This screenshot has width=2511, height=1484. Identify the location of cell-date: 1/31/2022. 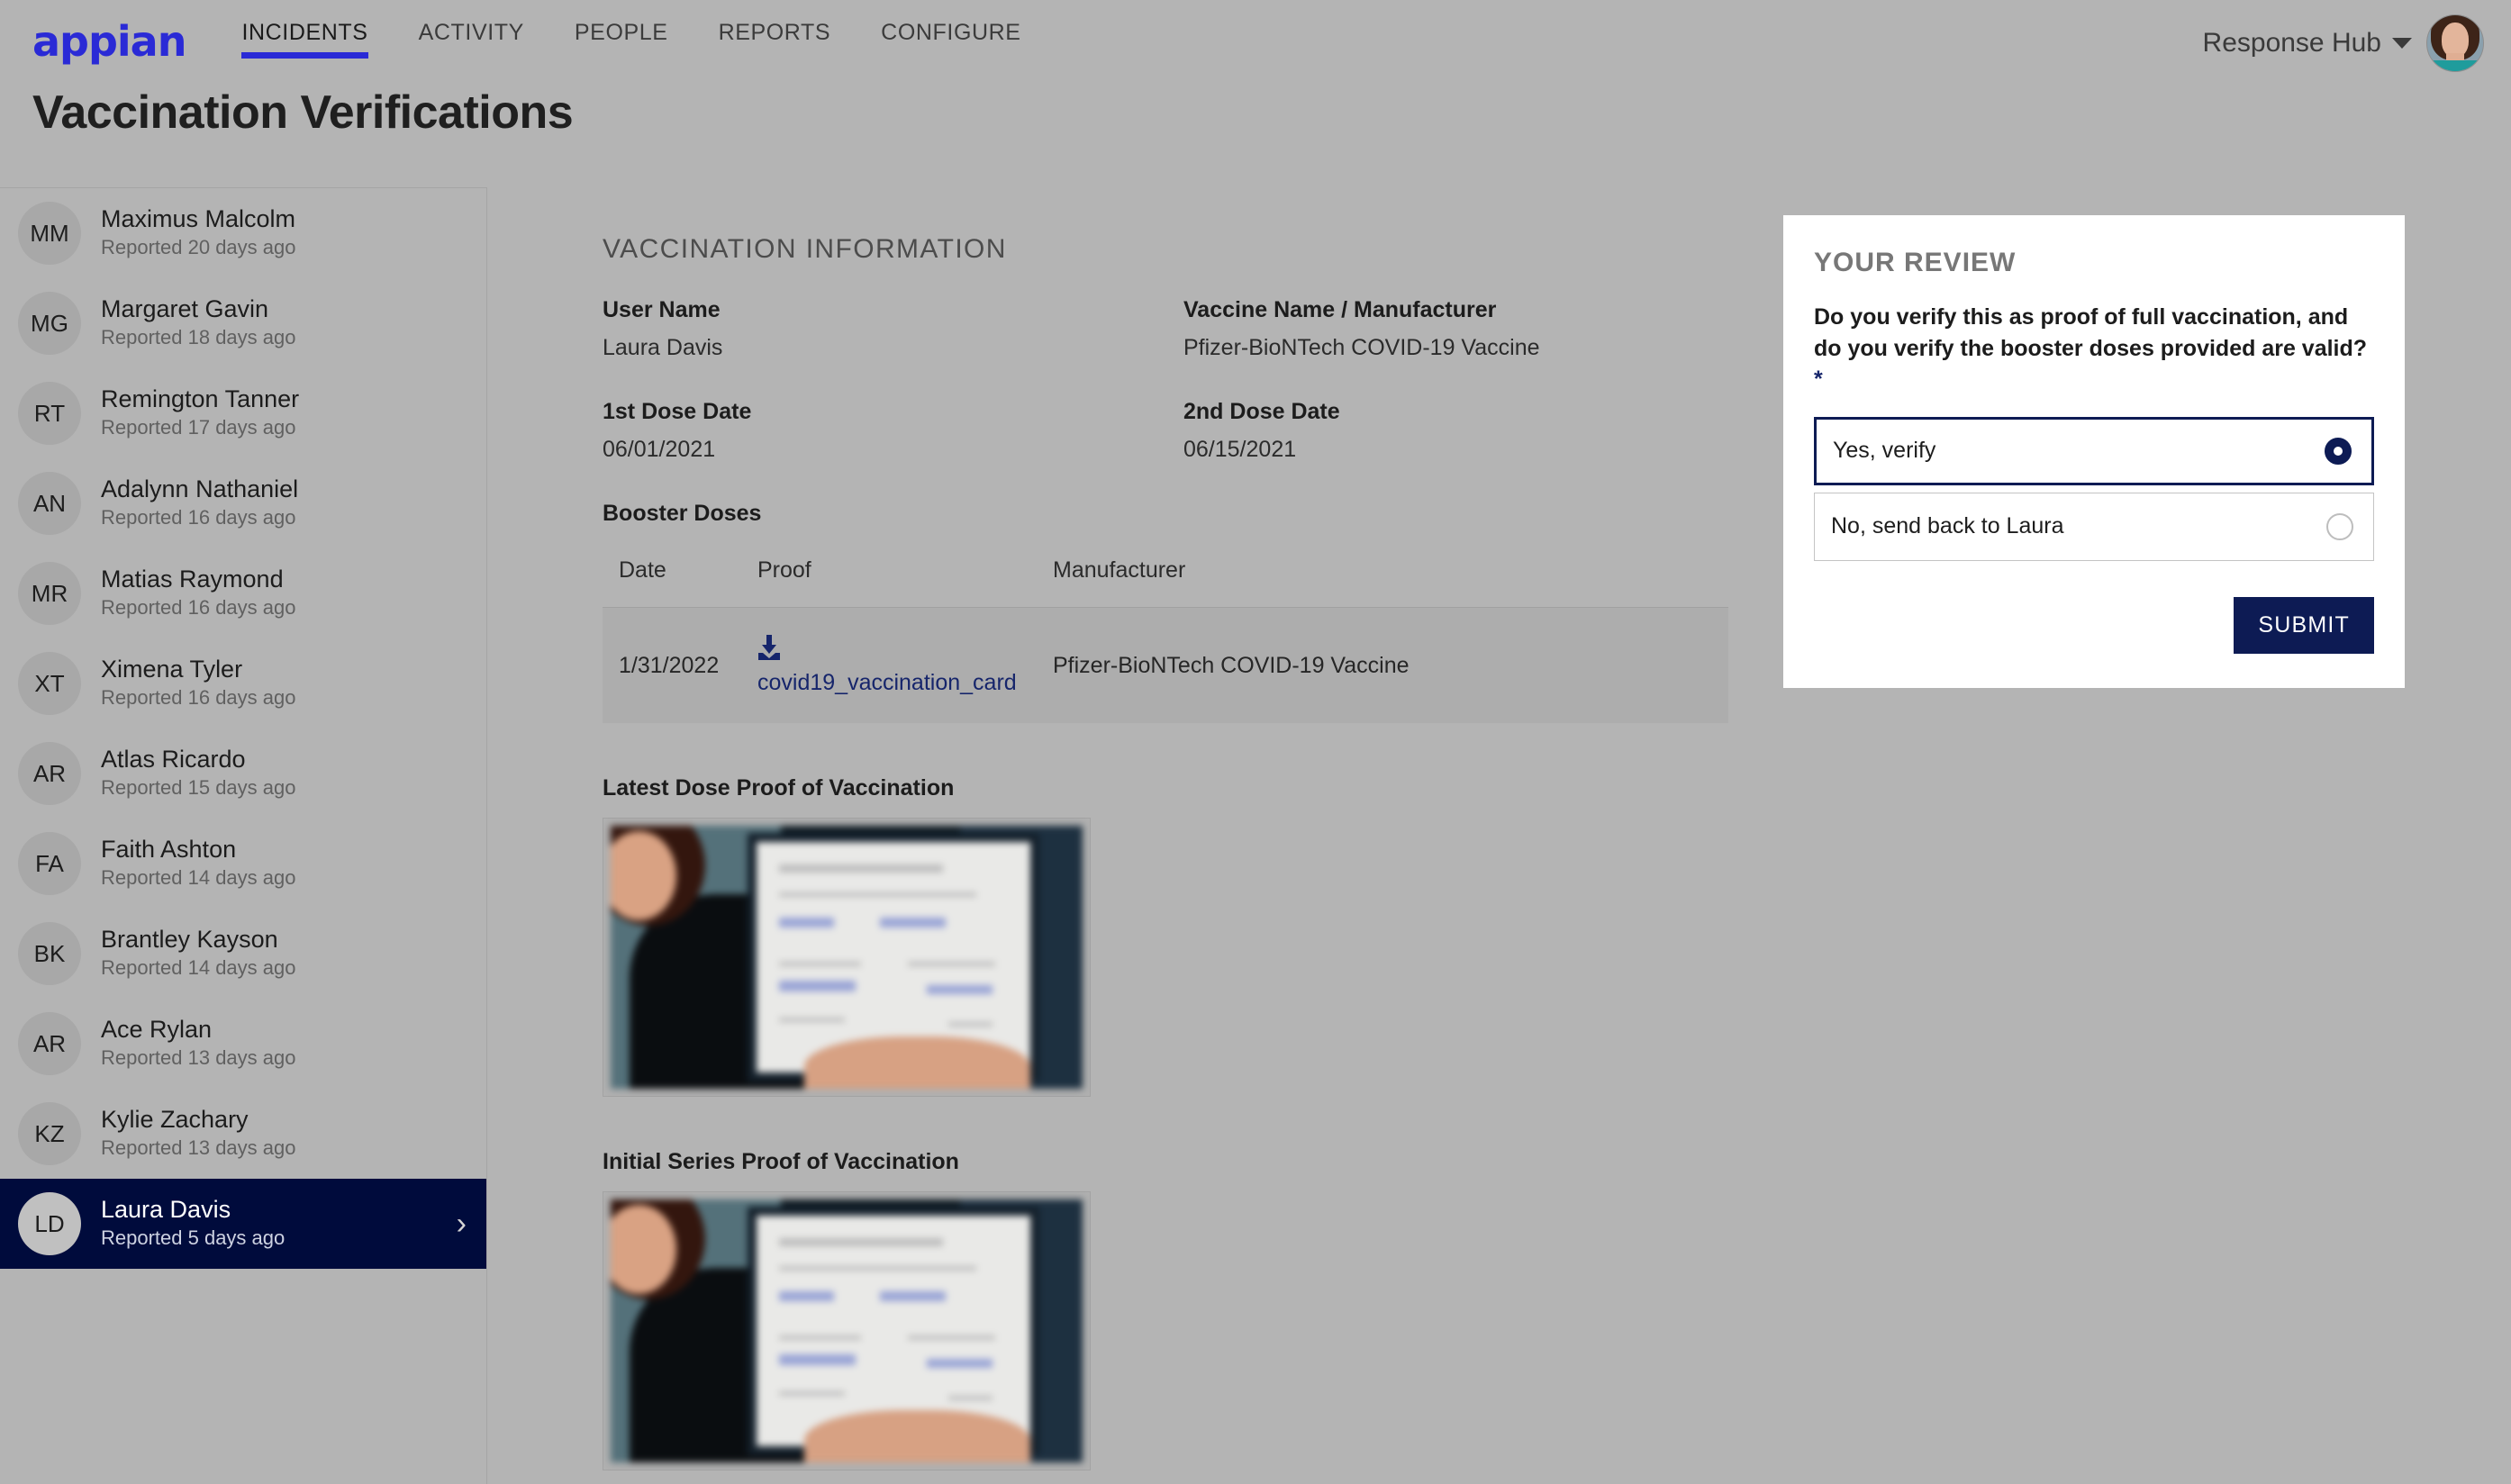
(669, 665).